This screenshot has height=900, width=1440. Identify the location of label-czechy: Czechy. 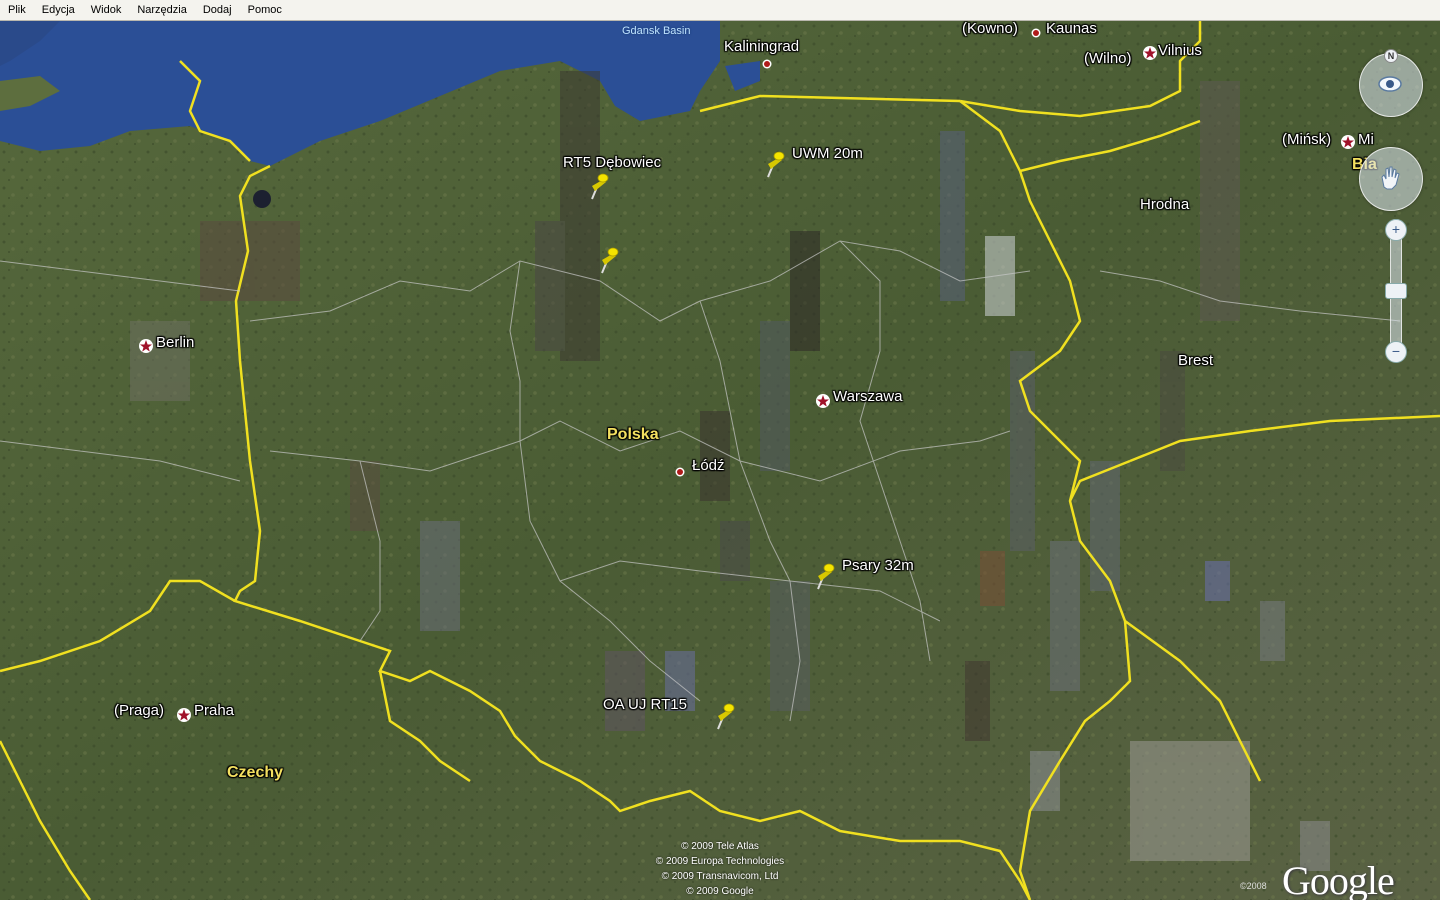
(255, 772).